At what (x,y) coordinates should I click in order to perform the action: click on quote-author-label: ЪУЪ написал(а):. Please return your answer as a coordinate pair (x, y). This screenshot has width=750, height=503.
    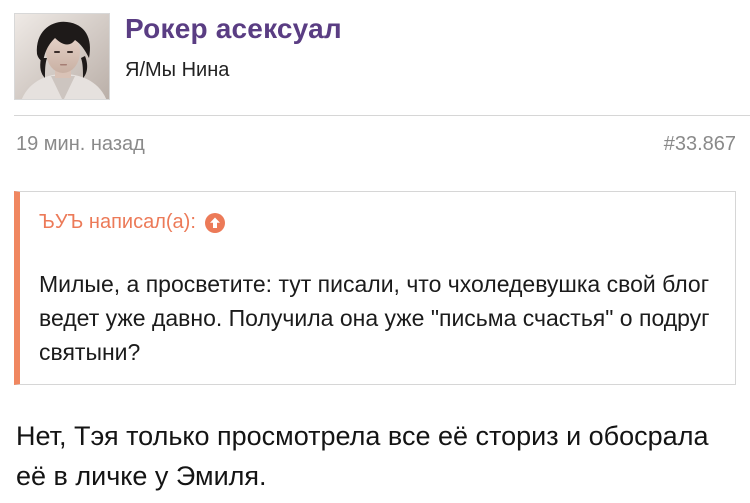
    Looking at the image, I should click on (117, 222).